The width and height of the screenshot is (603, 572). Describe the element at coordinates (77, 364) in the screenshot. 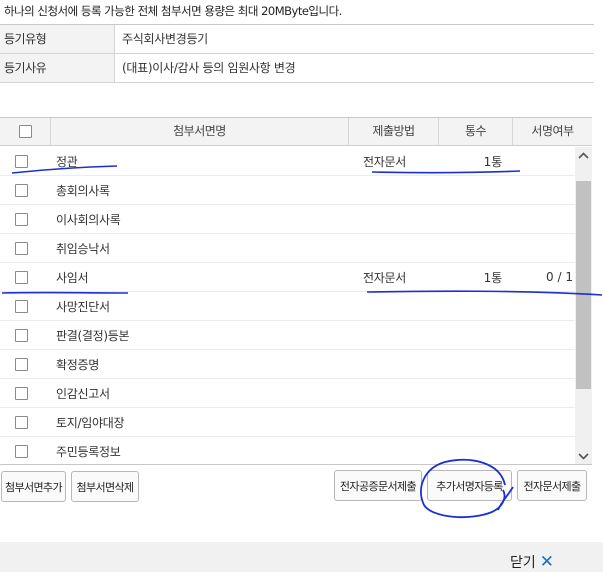

I see `attachment-name: 확정증명` at that location.